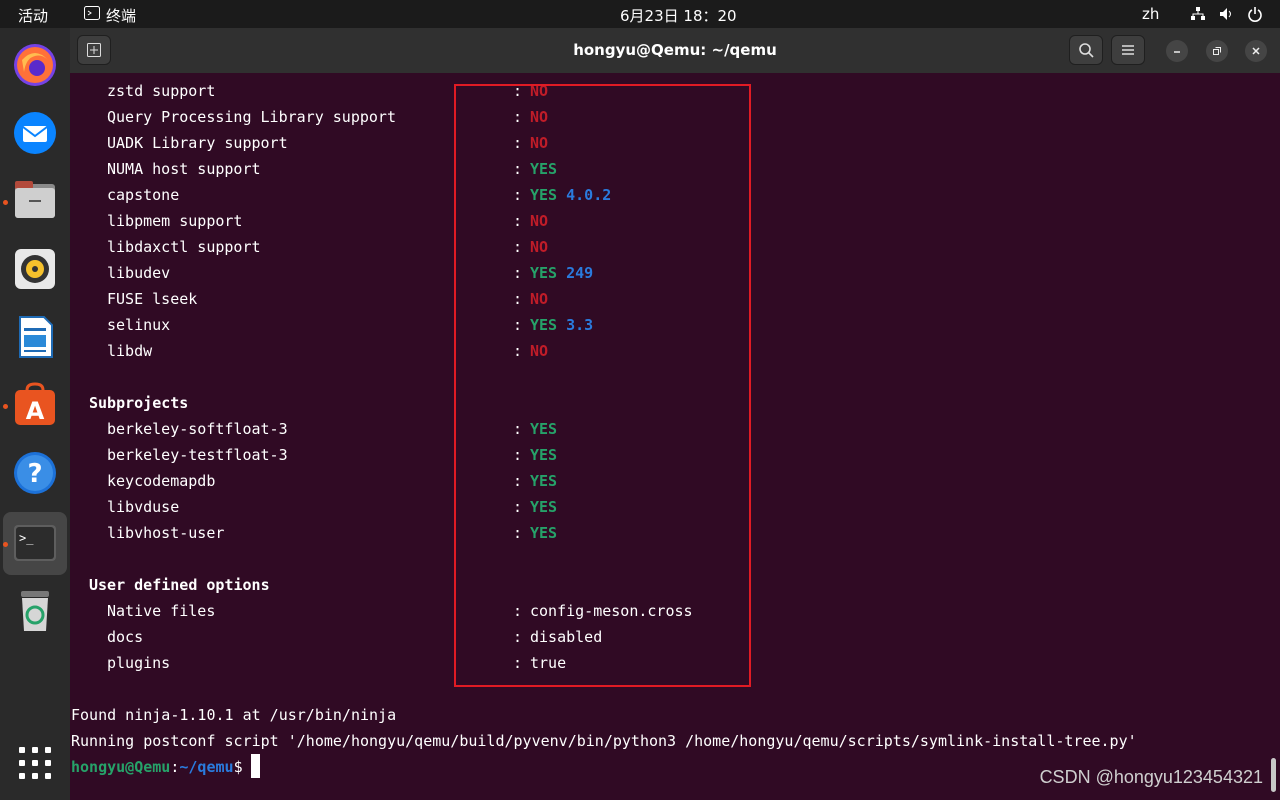 Image resolution: width=1280 pixels, height=800 pixels. Describe the element at coordinates (35, 611) in the screenshot. I see `trash-icon` at that location.